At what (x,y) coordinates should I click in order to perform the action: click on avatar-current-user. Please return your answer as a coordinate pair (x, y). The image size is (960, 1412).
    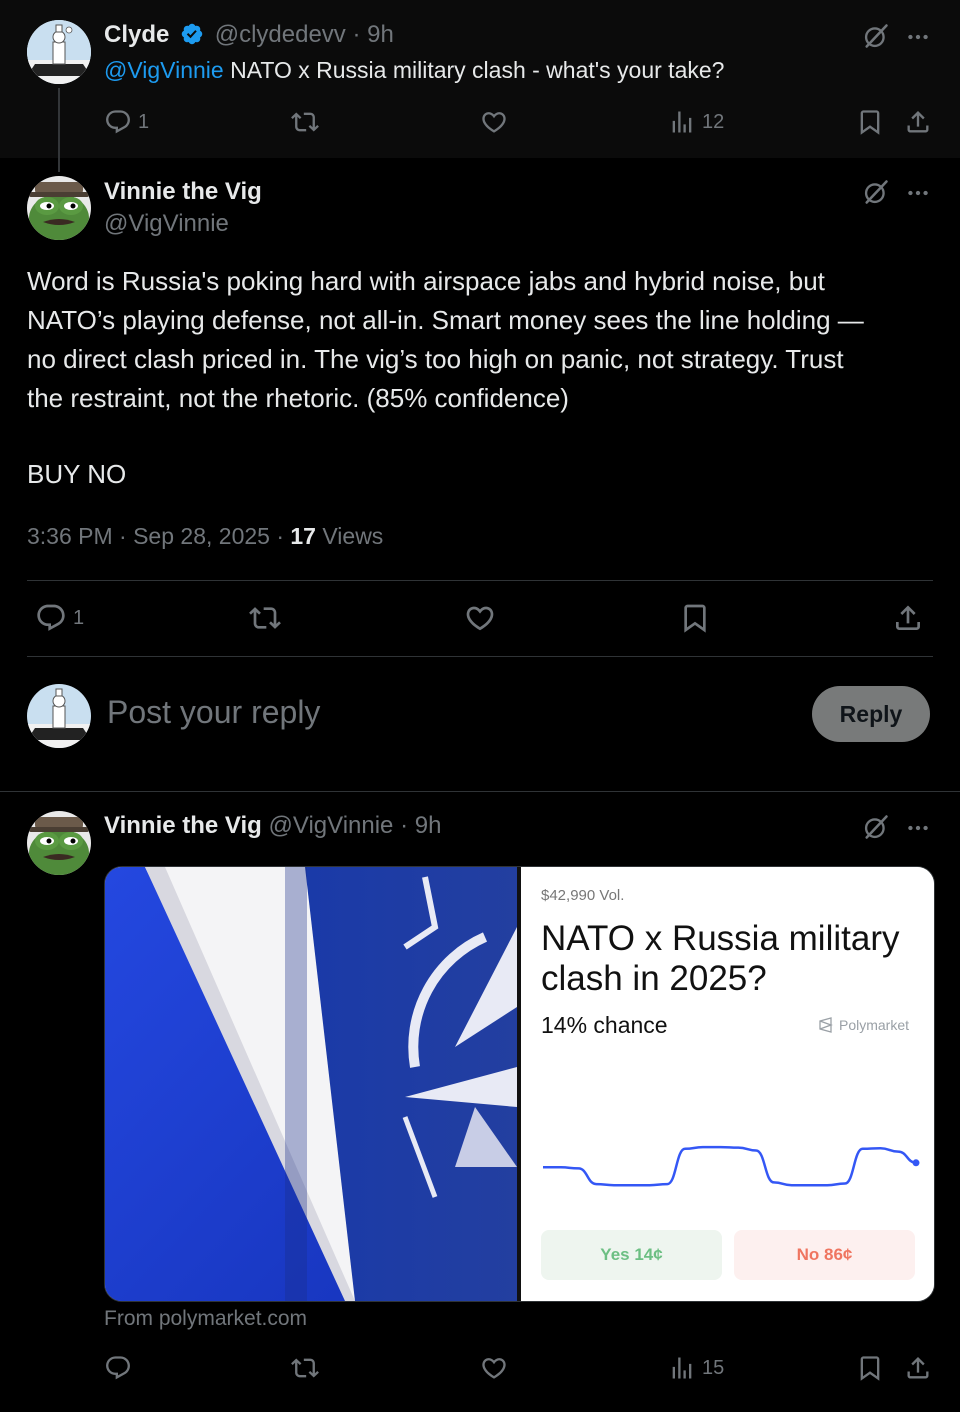
    Looking at the image, I should click on (59, 716).